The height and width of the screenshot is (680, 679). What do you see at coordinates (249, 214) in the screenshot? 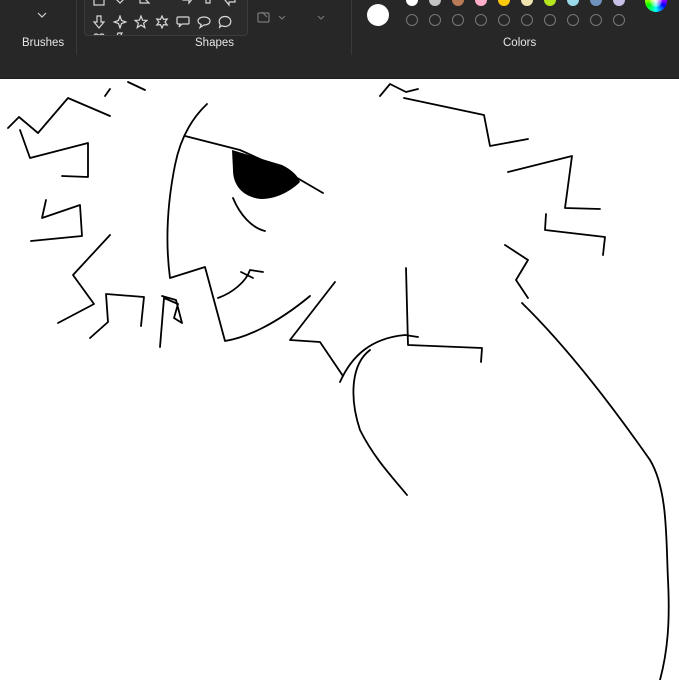
I see `cheek-line` at bounding box center [249, 214].